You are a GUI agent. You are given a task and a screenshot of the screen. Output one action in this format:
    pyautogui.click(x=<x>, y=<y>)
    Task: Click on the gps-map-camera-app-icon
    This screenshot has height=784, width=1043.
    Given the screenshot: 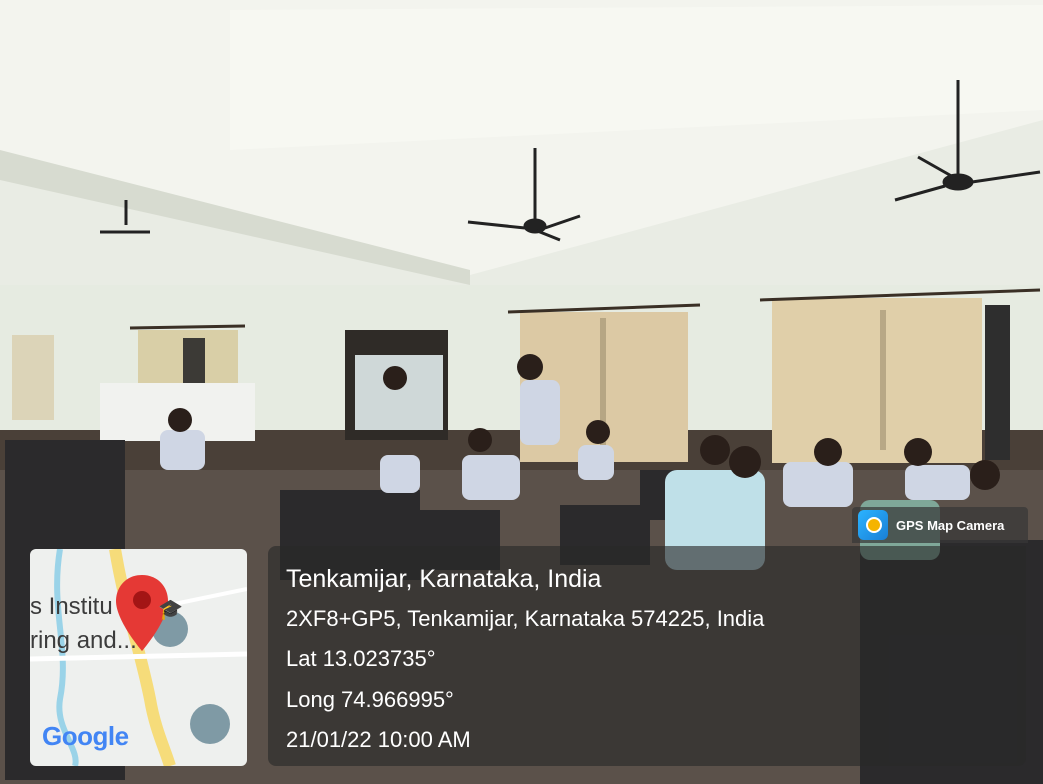 What is the action you would take?
    pyautogui.click(x=873, y=525)
    